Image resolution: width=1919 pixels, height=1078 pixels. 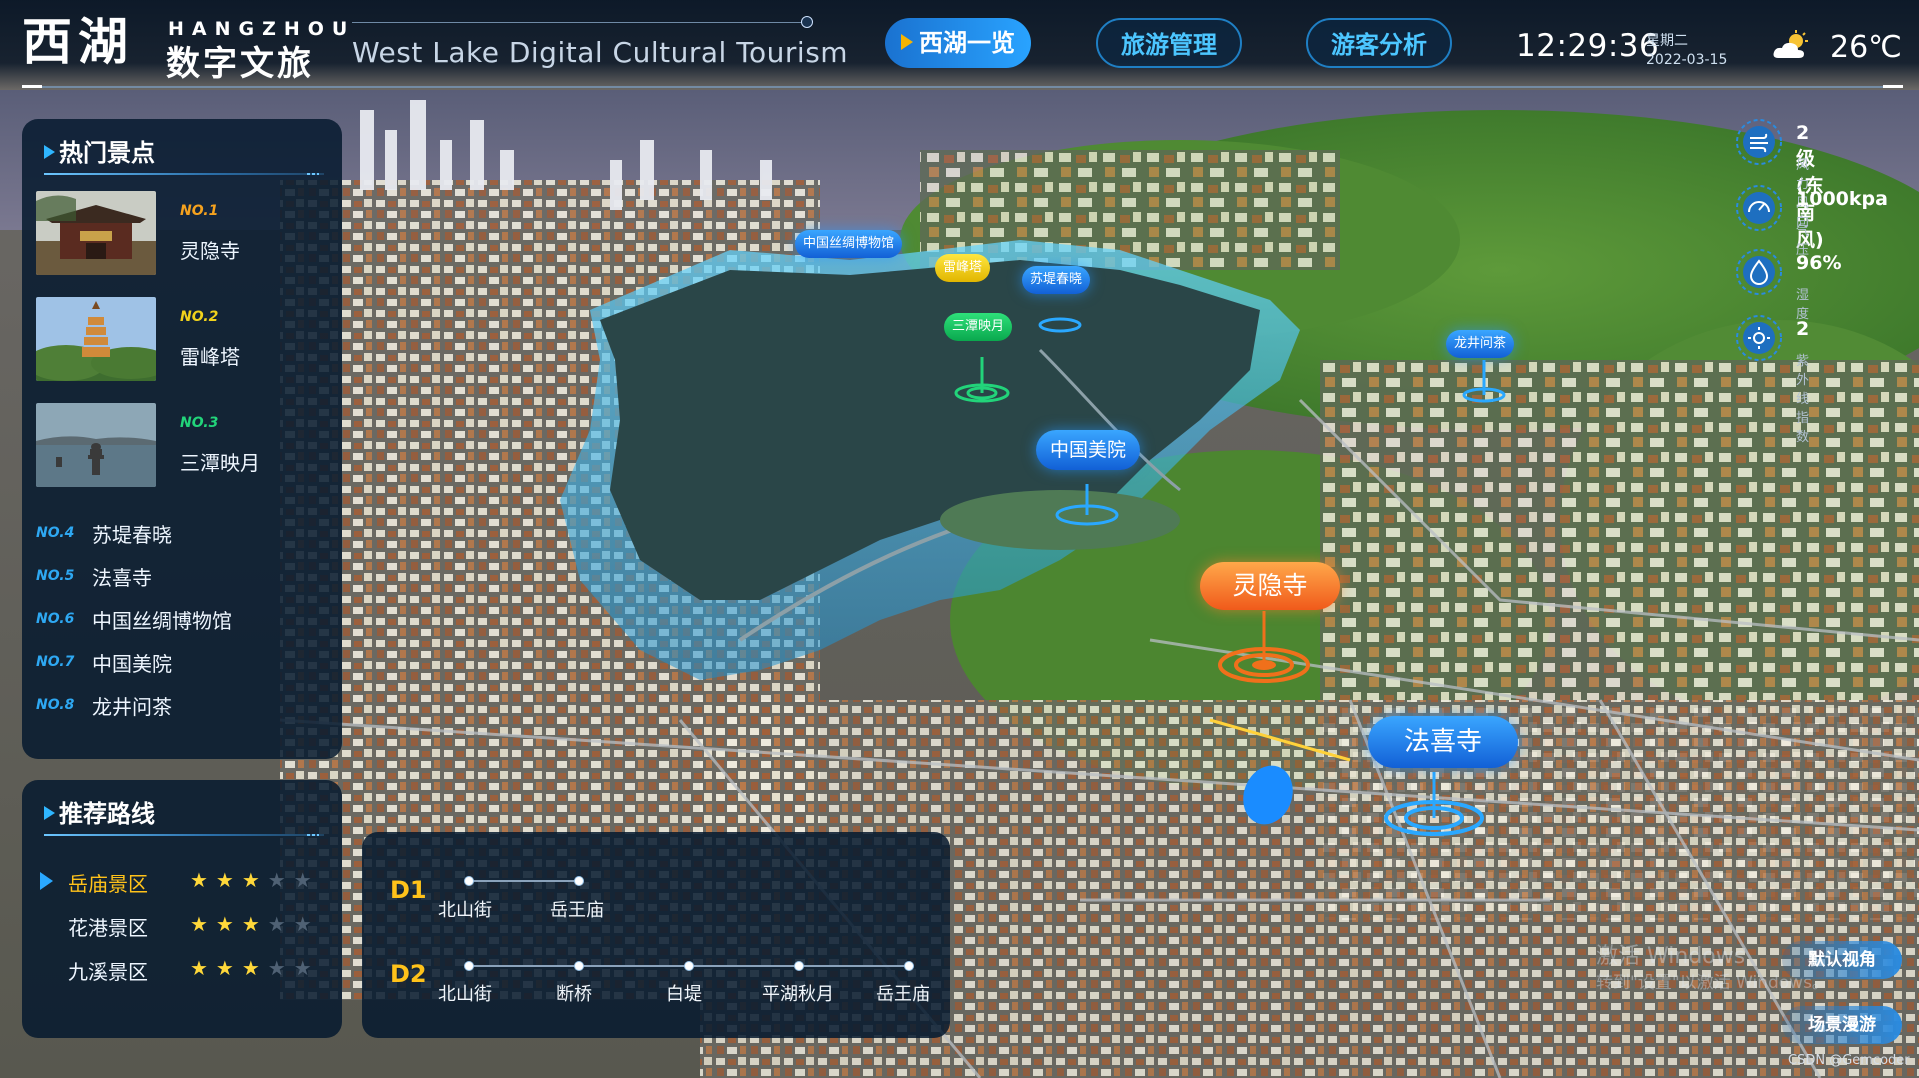 What do you see at coordinates (1667, 41) in the screenshot?
I see `weekday: 星期二` at bounding box center [1667, 41].